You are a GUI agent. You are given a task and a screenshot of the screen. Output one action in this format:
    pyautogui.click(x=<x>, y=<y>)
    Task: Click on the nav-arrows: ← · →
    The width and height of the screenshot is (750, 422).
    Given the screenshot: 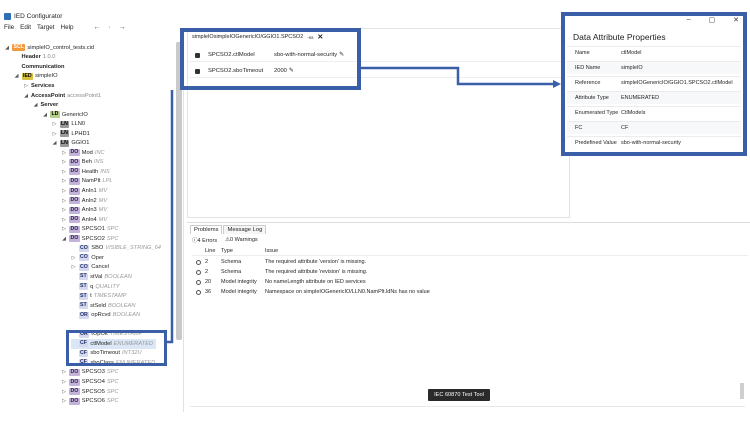 What is the action you would take?
    pyautogui.click(x=109, y=27)
    